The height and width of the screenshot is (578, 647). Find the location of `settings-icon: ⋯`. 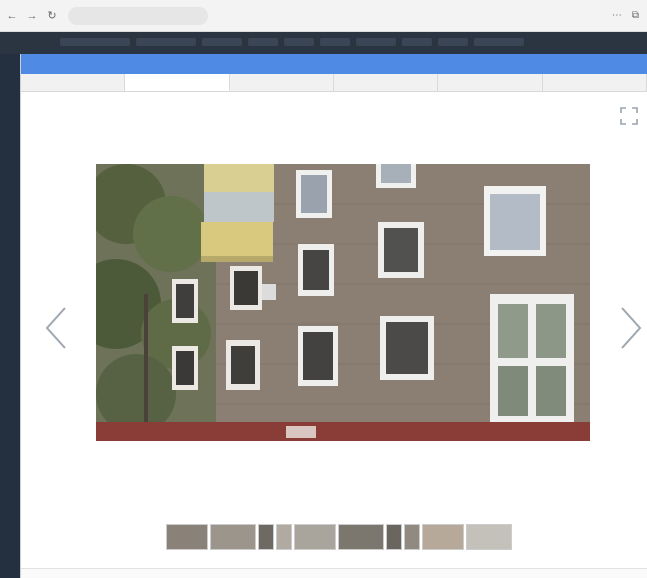

settings-icon: ⋯ is located at coordinates (617, 15).